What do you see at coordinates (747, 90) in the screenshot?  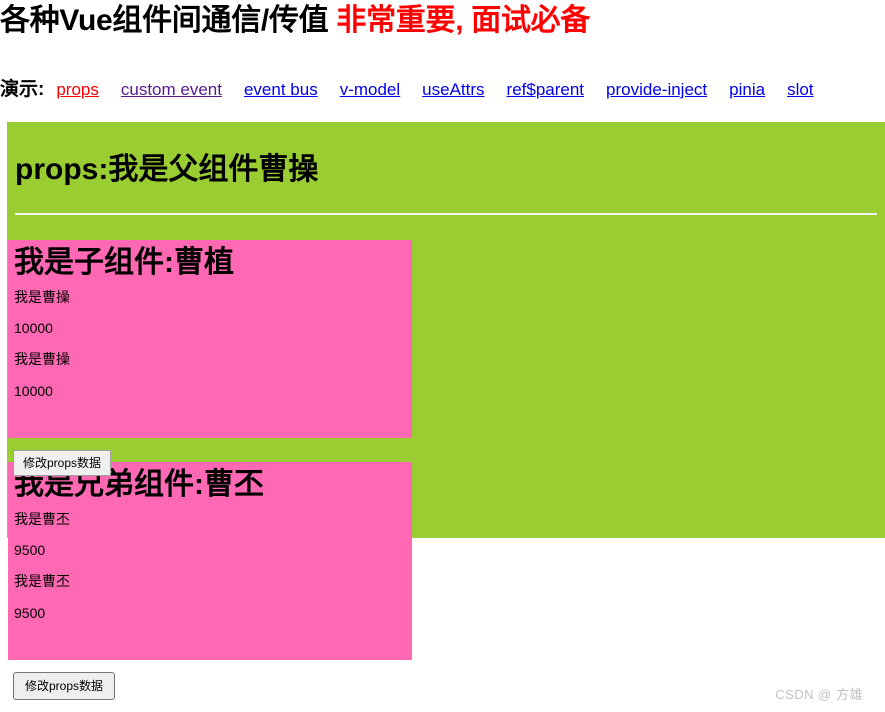 I see `demo-link-pinia: pinia` at bounding box center [747, 90].